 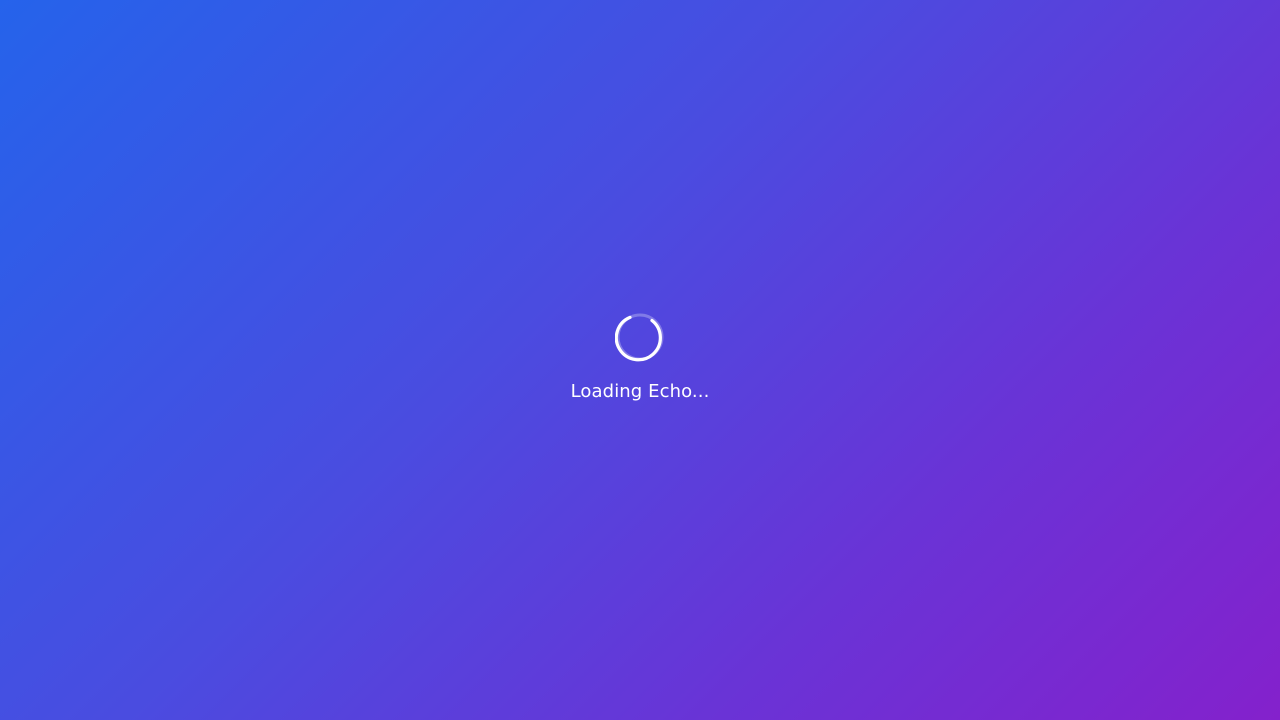 I want to click on loading-spinner-icon, so click(x=639, y=337).